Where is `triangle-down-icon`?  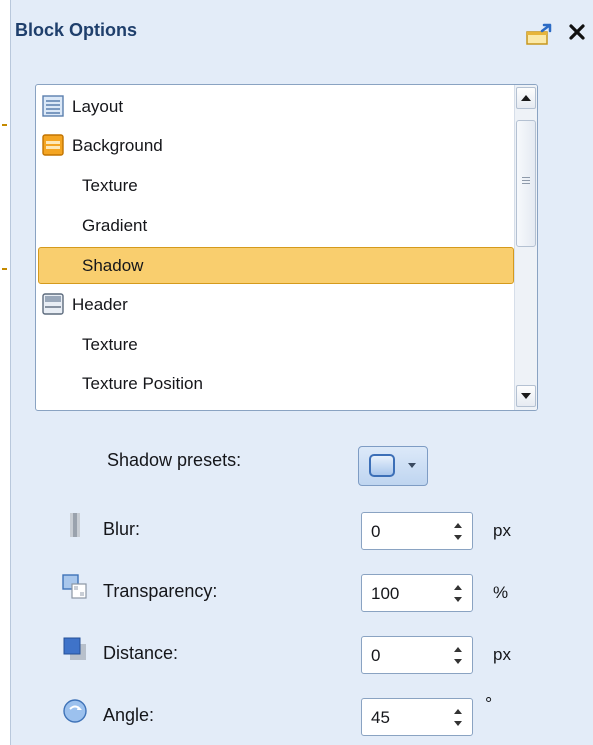
triangle-down-icon is located at coordinates (526, 396).